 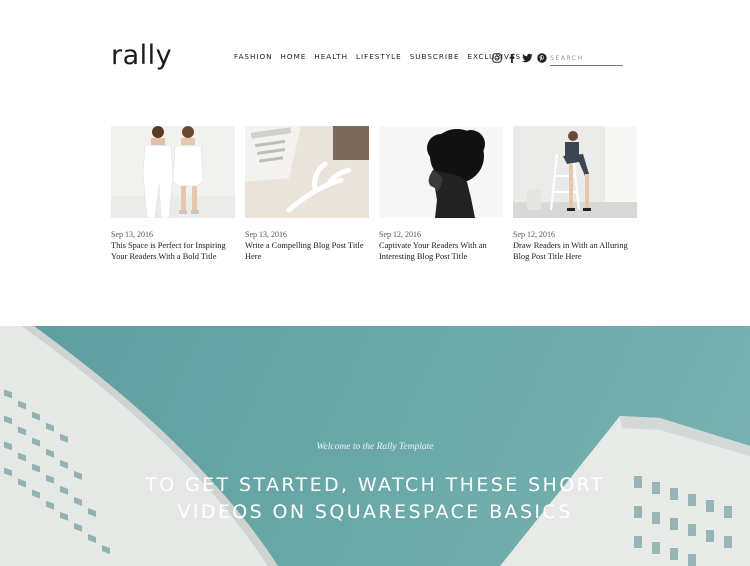 What do you see at coordinates (519, 56) in the screenshot?
I see `social-links` at bounding box center [519, 56].